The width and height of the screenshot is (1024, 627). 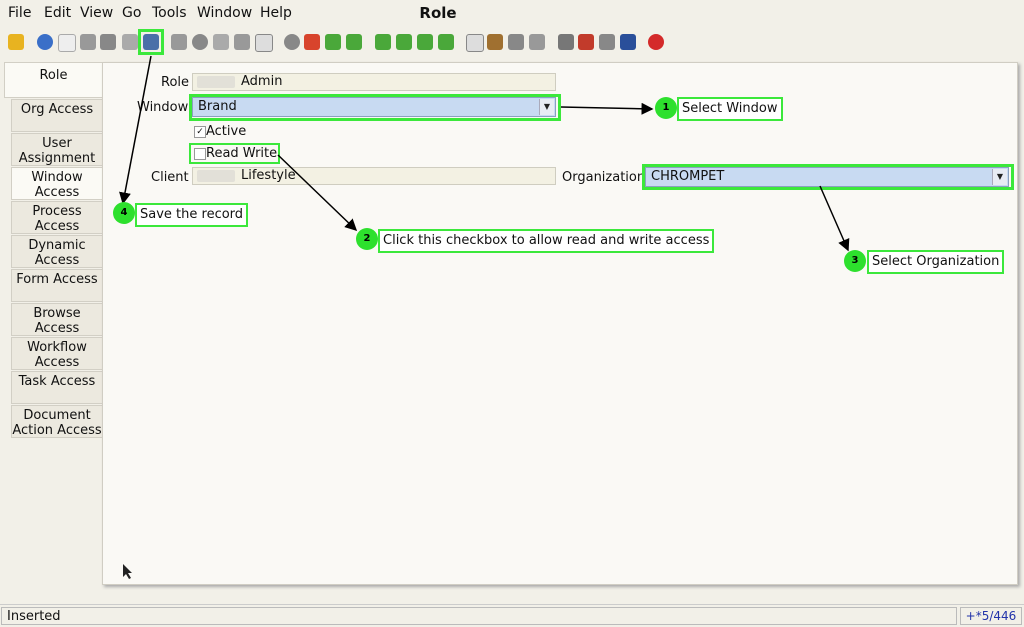 I want to click on status-bar: Inserted +*5/446, so click(x=512, y=615).